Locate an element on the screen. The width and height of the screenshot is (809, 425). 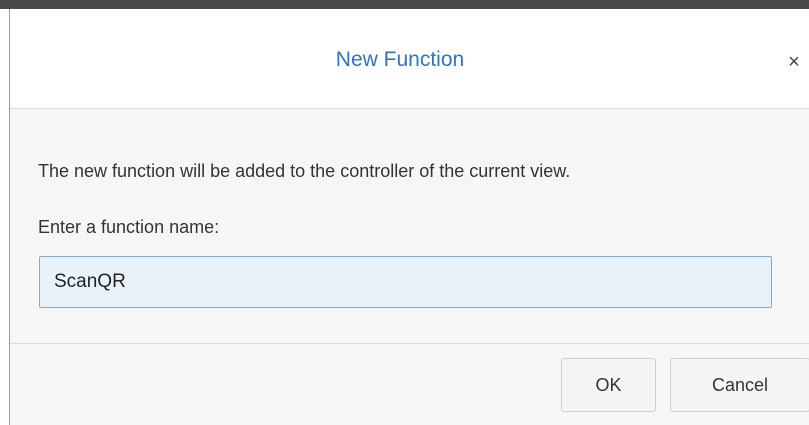
close-icon: × is located at coordinates (794, 62).